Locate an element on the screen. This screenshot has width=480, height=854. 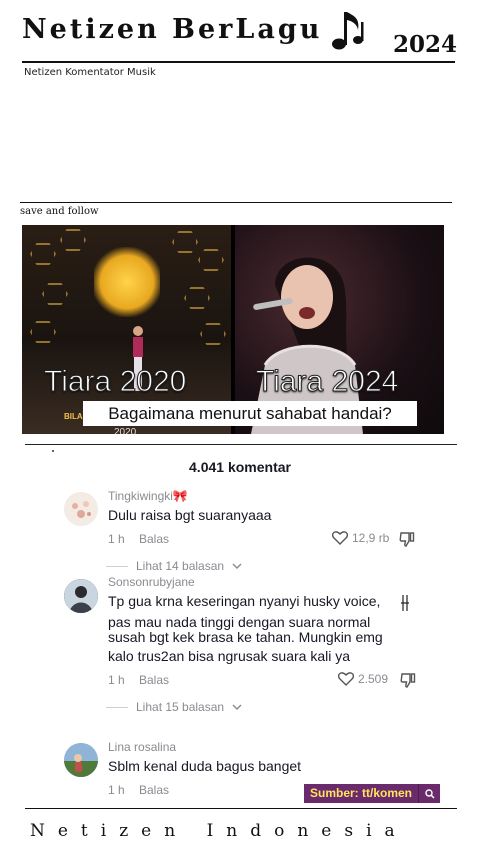
comment-count: 4.041 komentar is located at coordinates (240, 467).